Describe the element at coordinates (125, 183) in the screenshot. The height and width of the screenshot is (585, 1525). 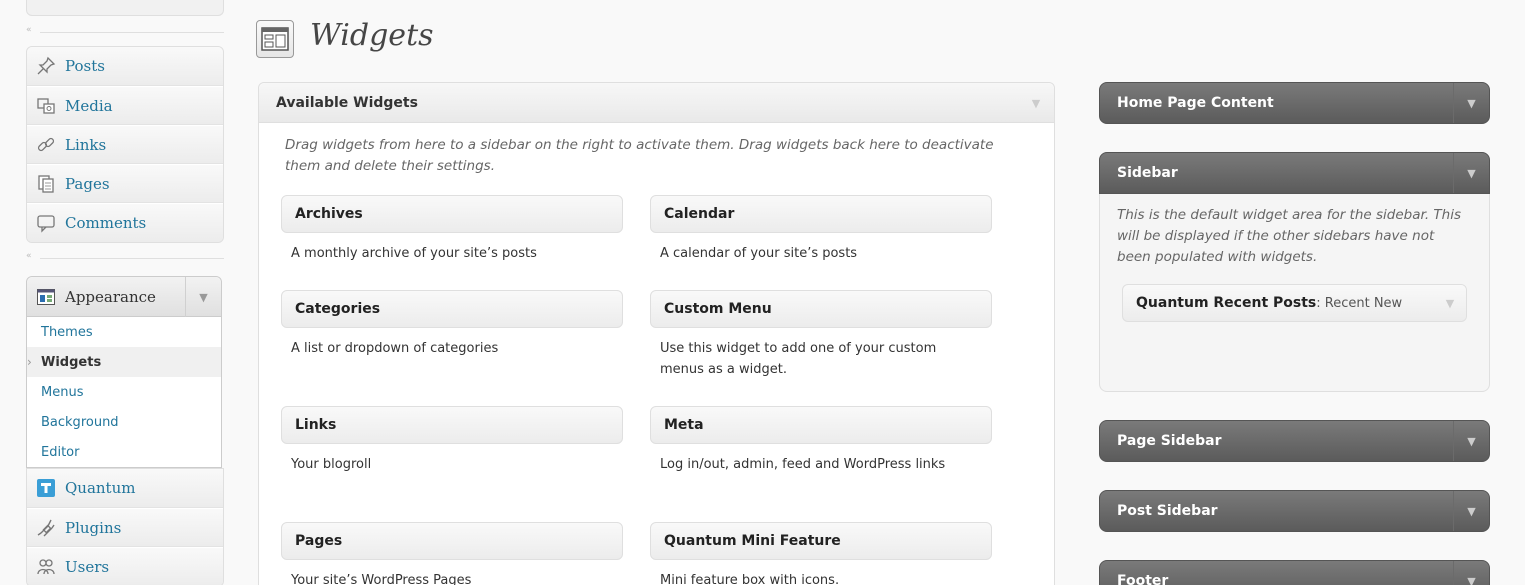
I see `menu-item-pages: Pages` at that location.